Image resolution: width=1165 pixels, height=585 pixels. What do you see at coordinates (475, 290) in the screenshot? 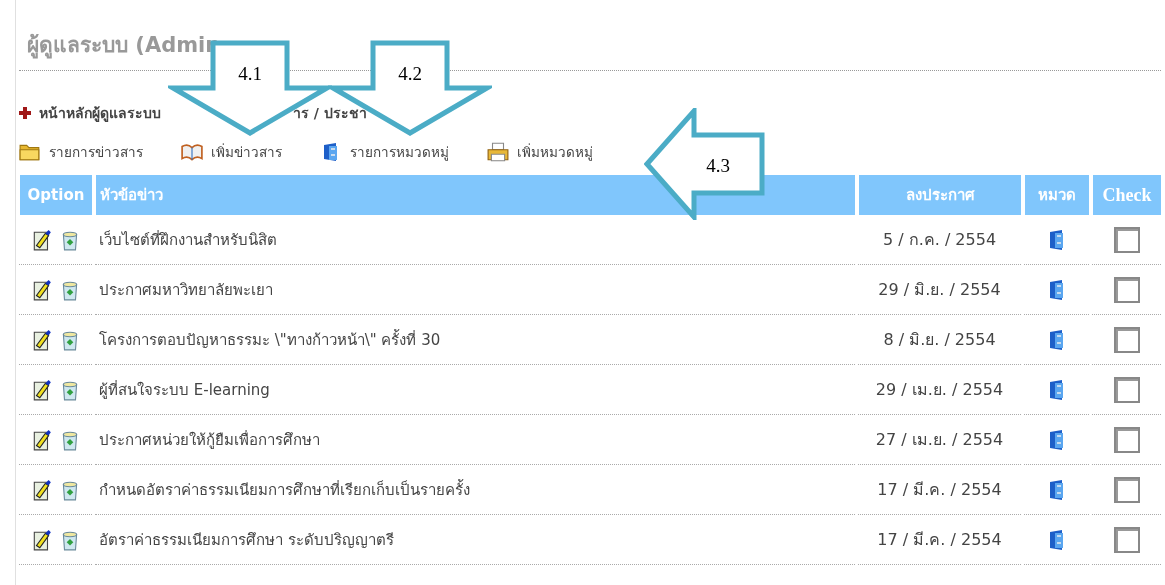
I see `news-title: ประกาศมหาวิทยาลัยพะเยา` at bounding box center [475, 290].